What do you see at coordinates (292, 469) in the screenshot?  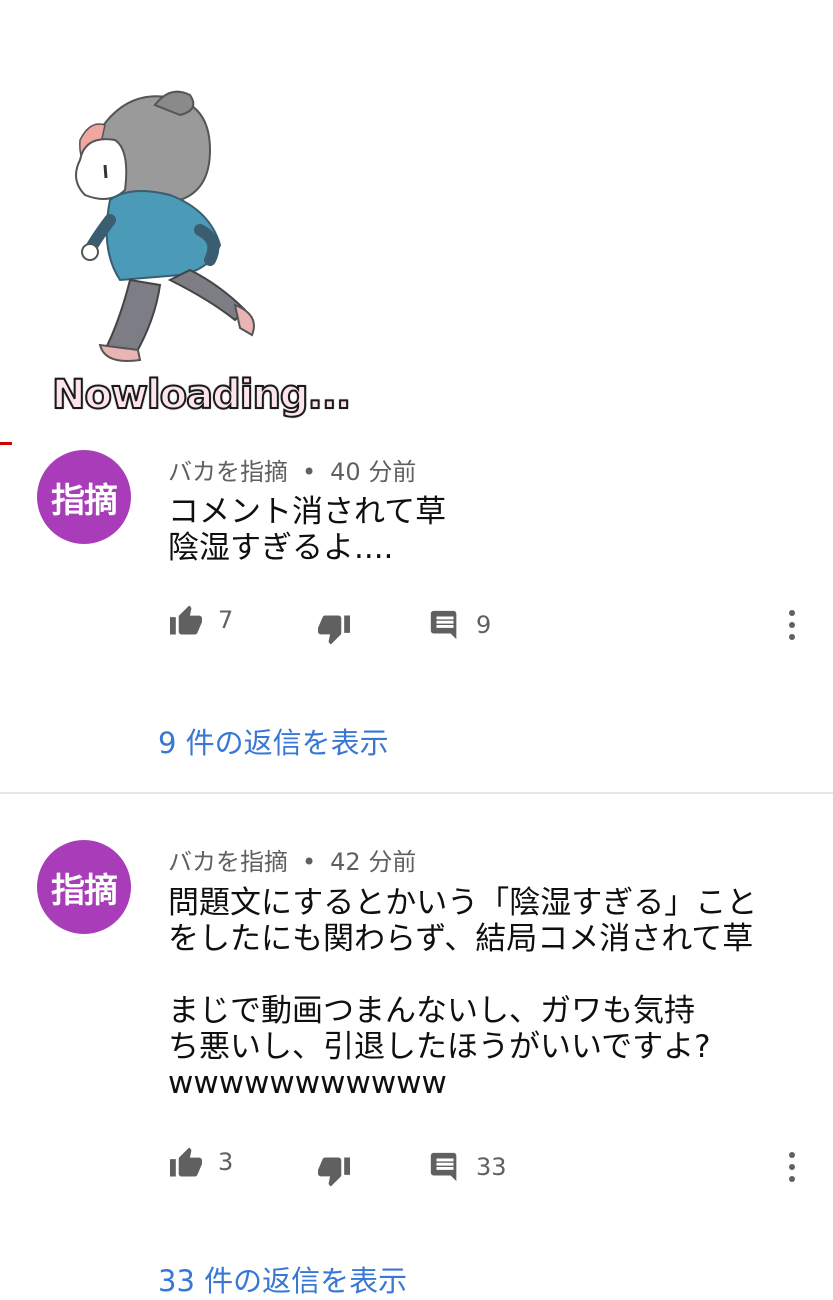 I see `comment-meta: バカを指摘 • 40 分前` at bounding box center [292, 469].